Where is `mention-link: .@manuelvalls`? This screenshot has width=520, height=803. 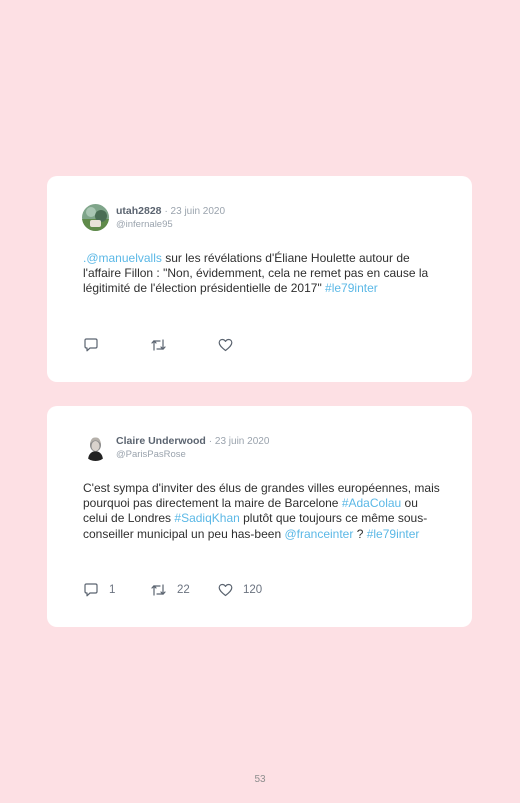 mention-link: .@manuelvalls is located at coordinates (122, 258).